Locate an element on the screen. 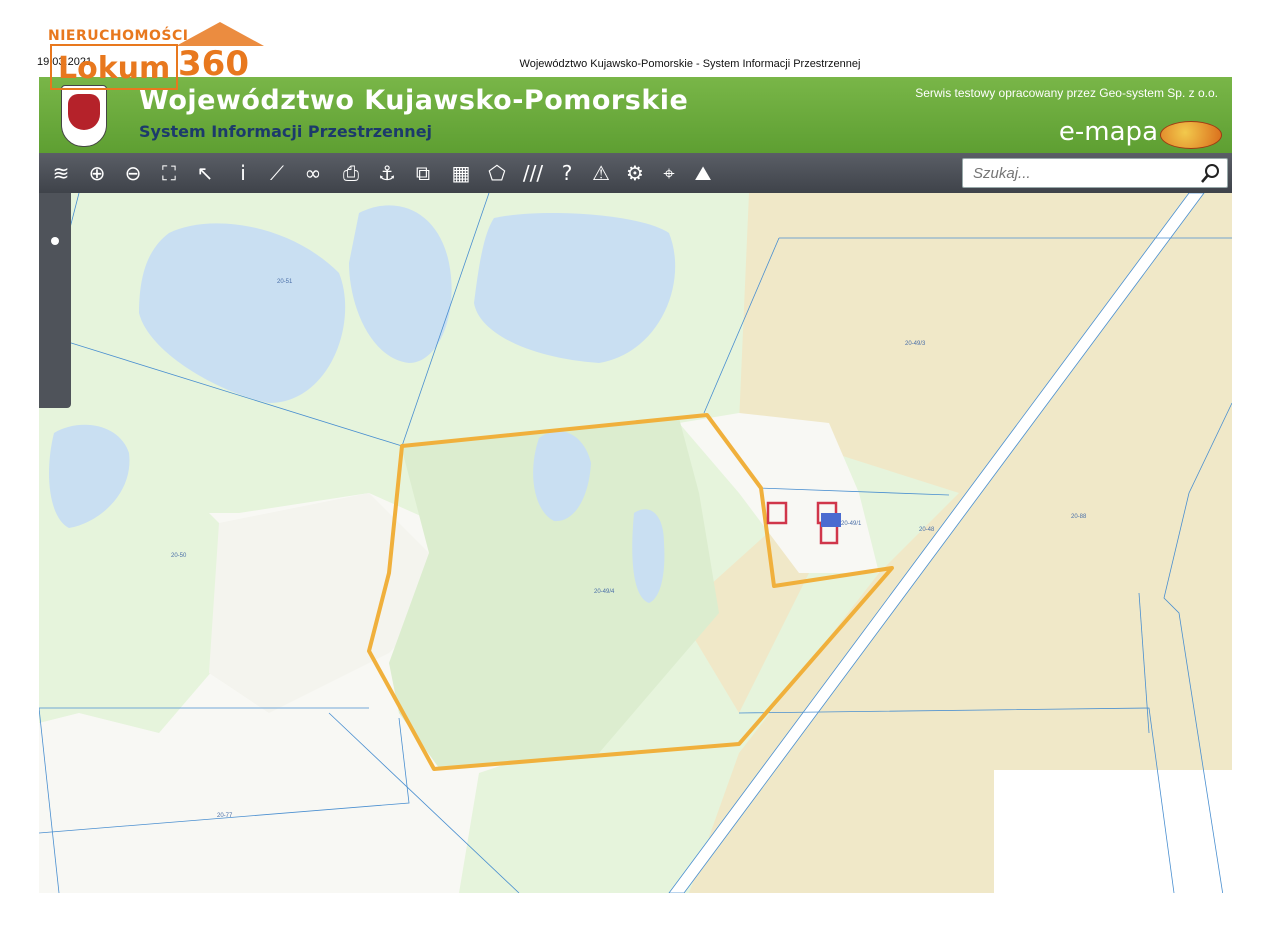 This screenshot has height=930, width=1280. measure-icon: ⟋ is located at coordinates (277, 173).